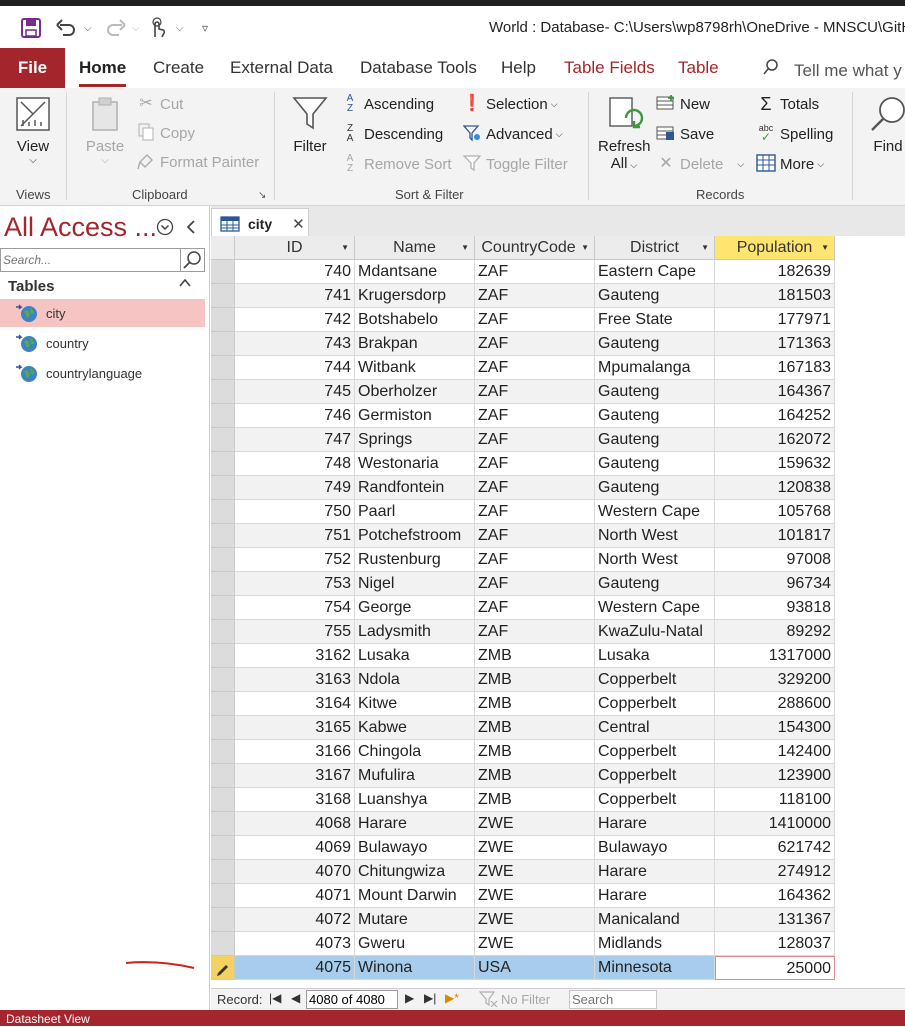 This screenshot has height=1028, width=905. Describe the element at coordinates (295, 344) in the screenshot. I see `cell-id: 743` at that location.